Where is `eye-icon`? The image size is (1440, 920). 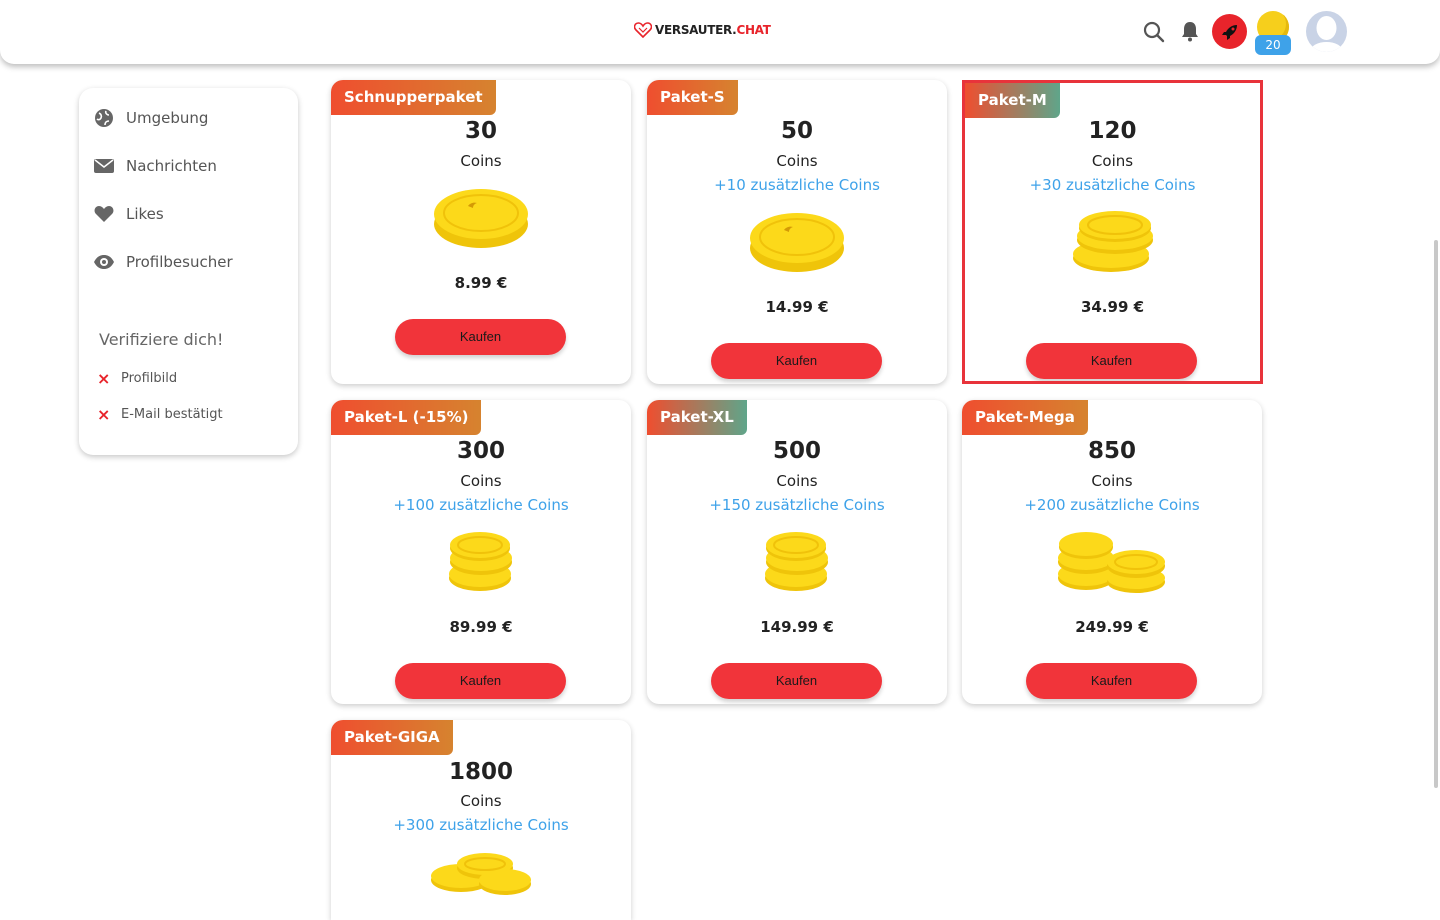 eye-icon is located at coordinates (104, 262).